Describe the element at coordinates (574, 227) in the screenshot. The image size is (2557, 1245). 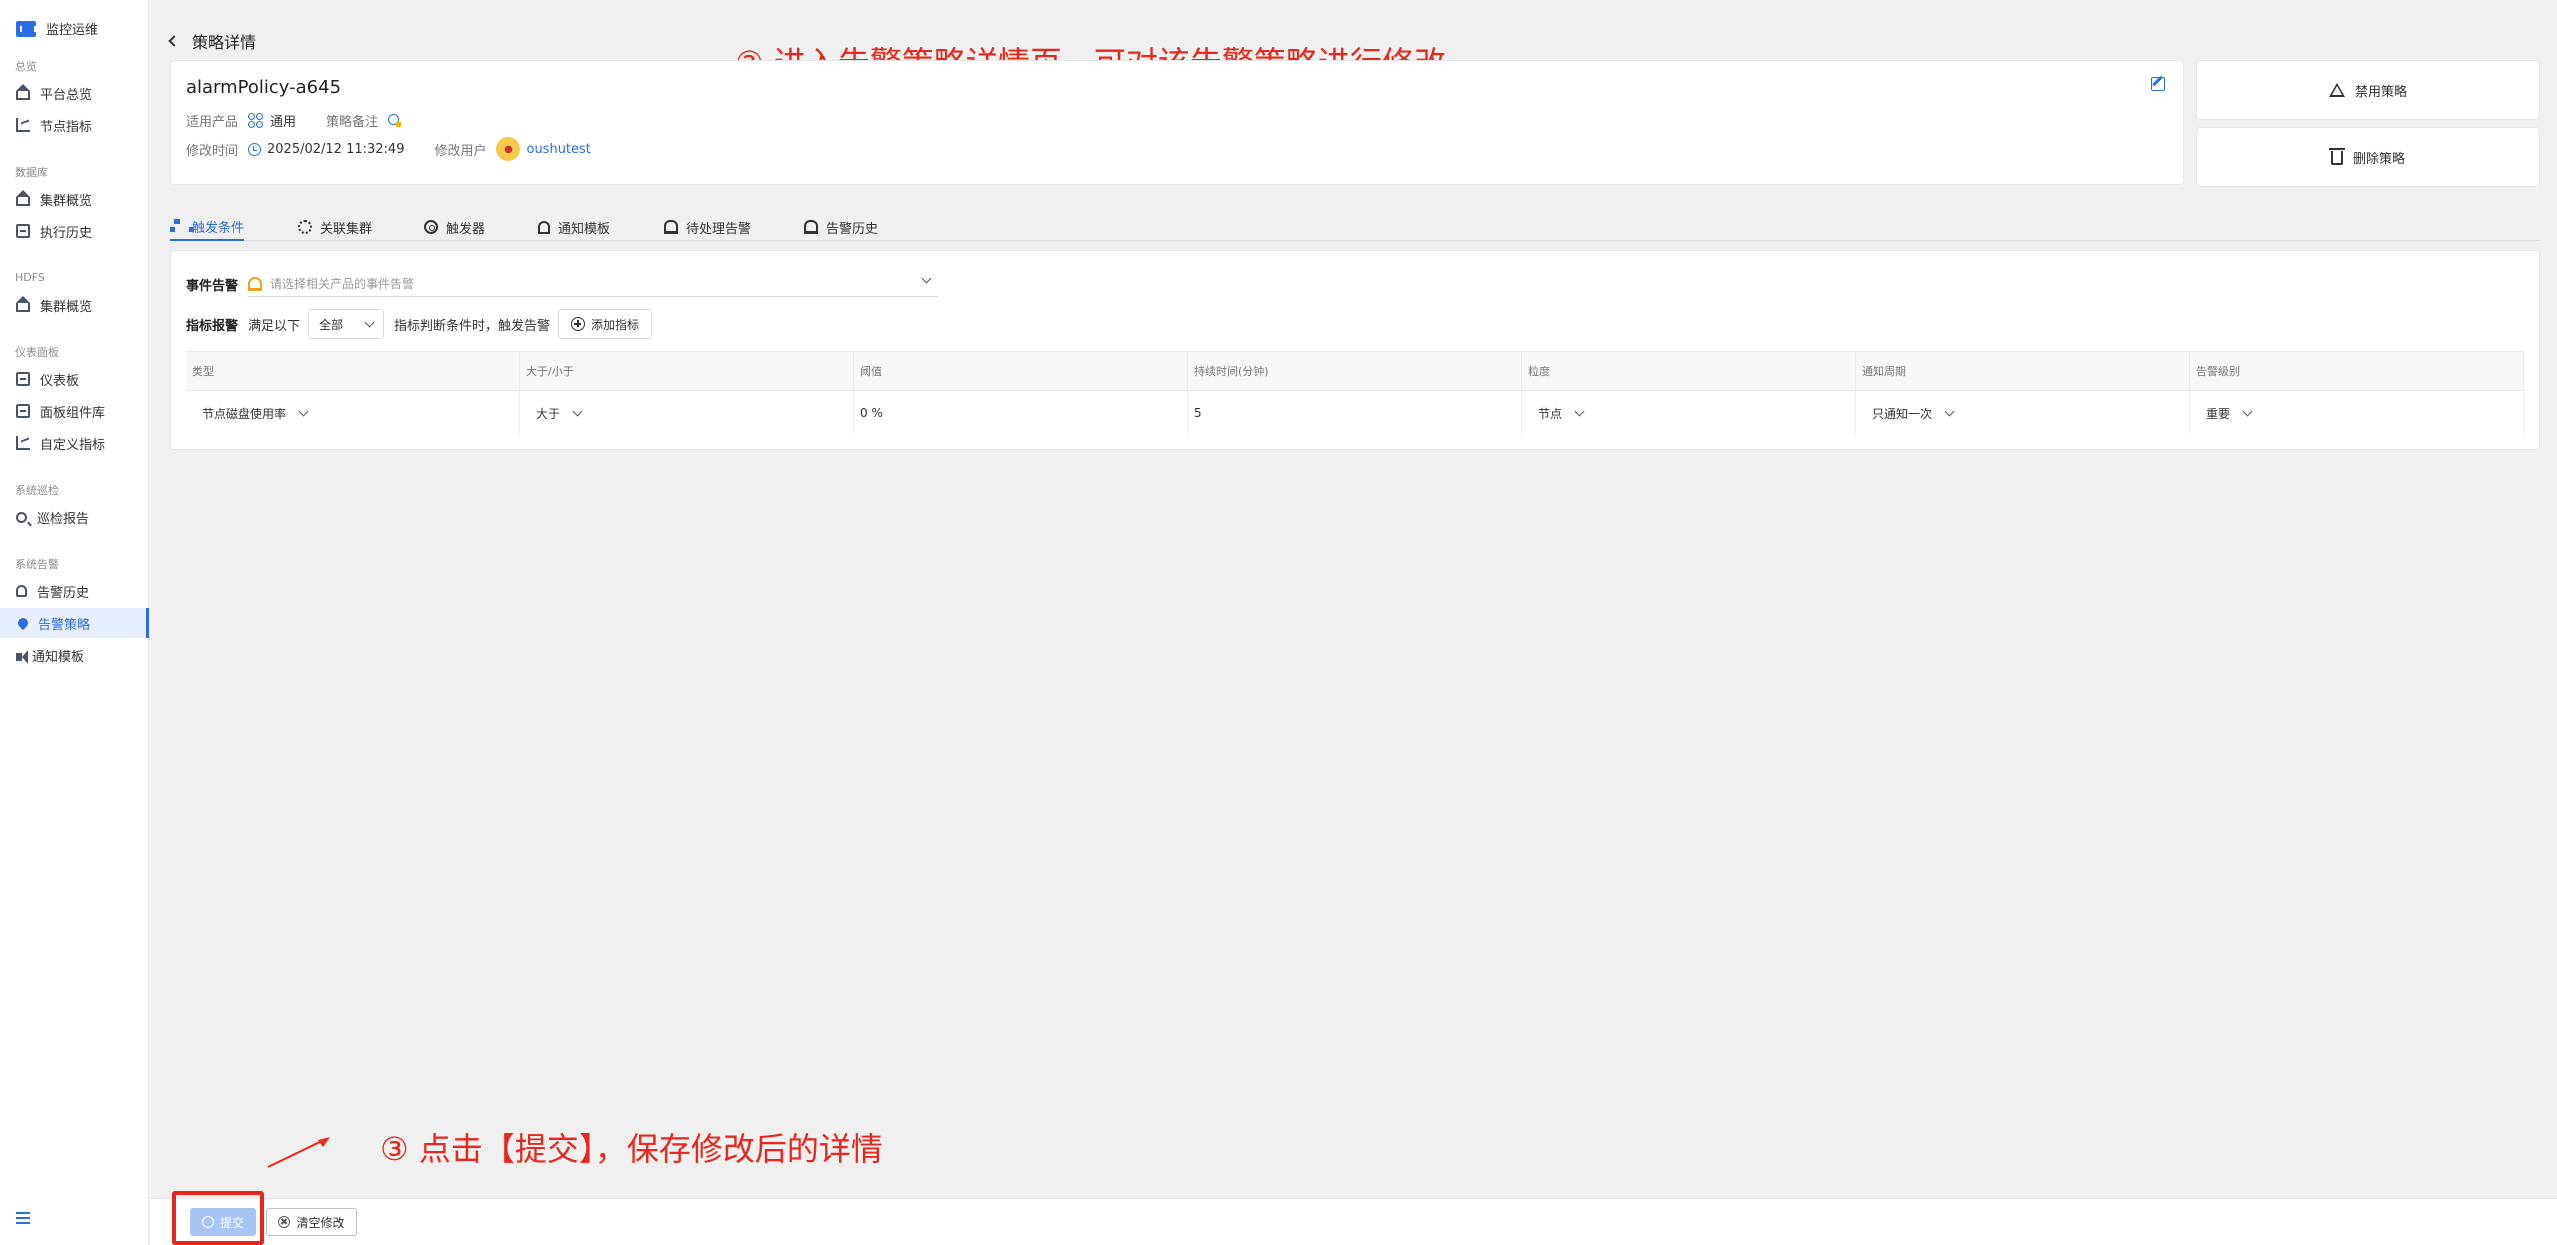
I see `tab-notify-template: 通知模板` at that location.